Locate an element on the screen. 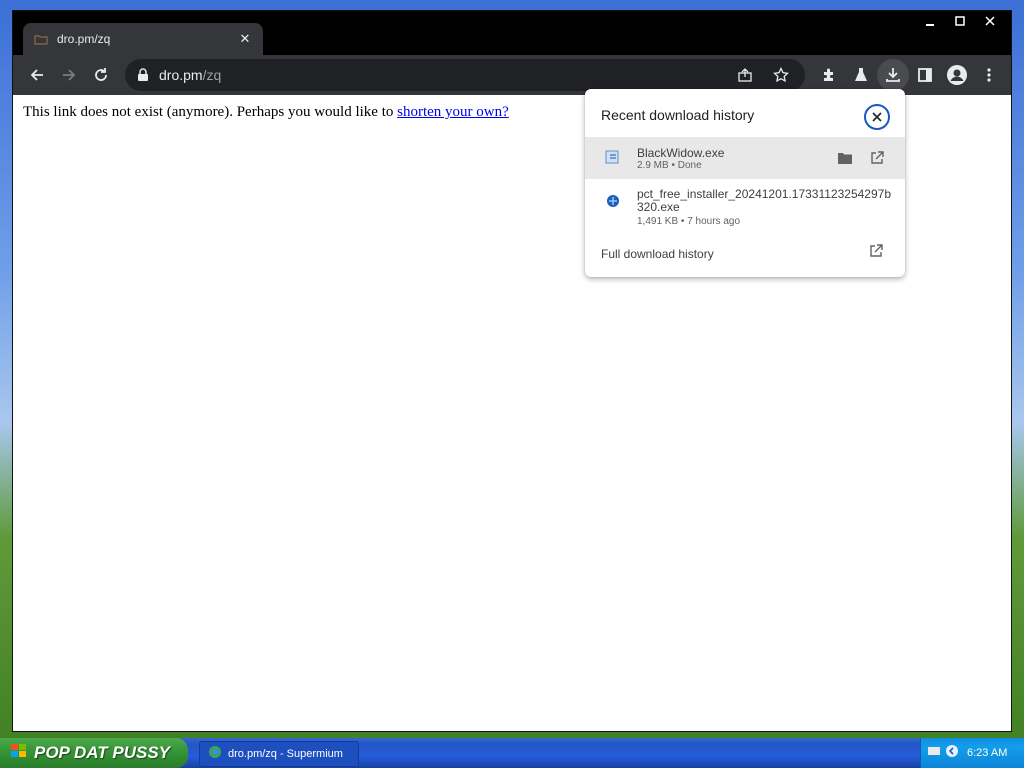 The height and width of the screenshot is (768, 1024). bookmark-star-icon is located at coordinates (781, 75).